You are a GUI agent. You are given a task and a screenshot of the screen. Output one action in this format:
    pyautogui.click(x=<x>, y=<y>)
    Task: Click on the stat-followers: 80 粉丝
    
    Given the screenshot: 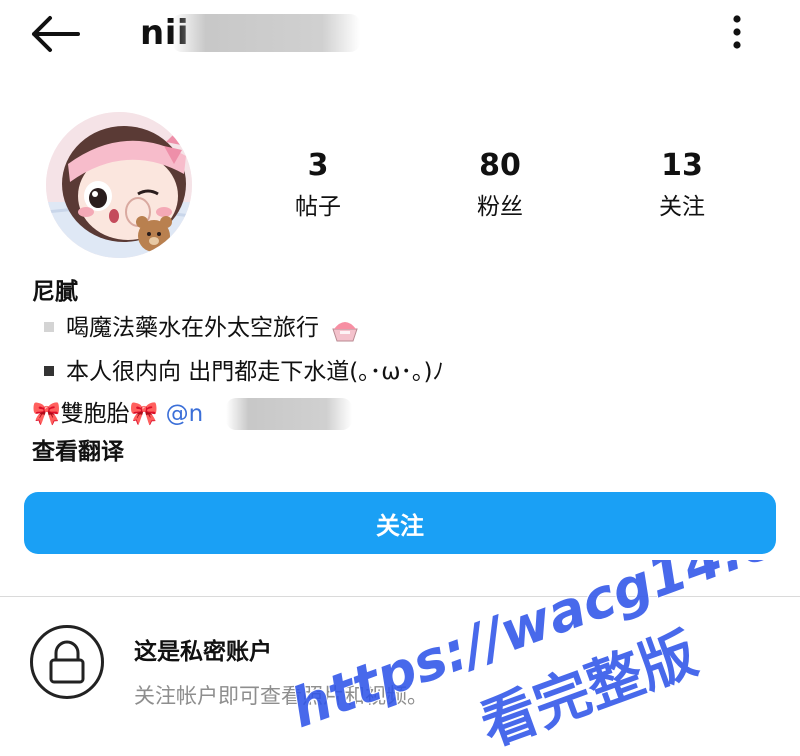 What is the action you would take?
    pyautogui.click(x=500, y=185)
    